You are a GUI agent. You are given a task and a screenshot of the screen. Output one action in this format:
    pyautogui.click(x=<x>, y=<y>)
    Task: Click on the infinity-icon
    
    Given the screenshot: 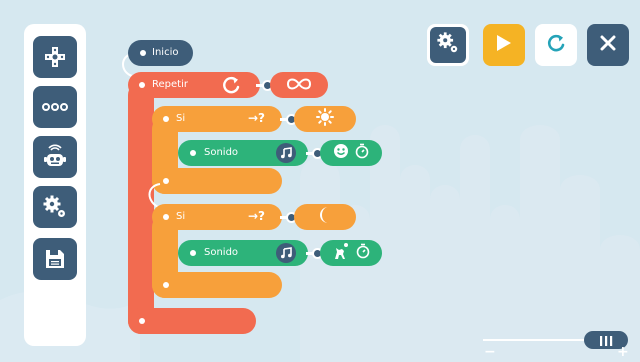 What is the action you would take?
    pyautogui.click(x=299, y=85)
    